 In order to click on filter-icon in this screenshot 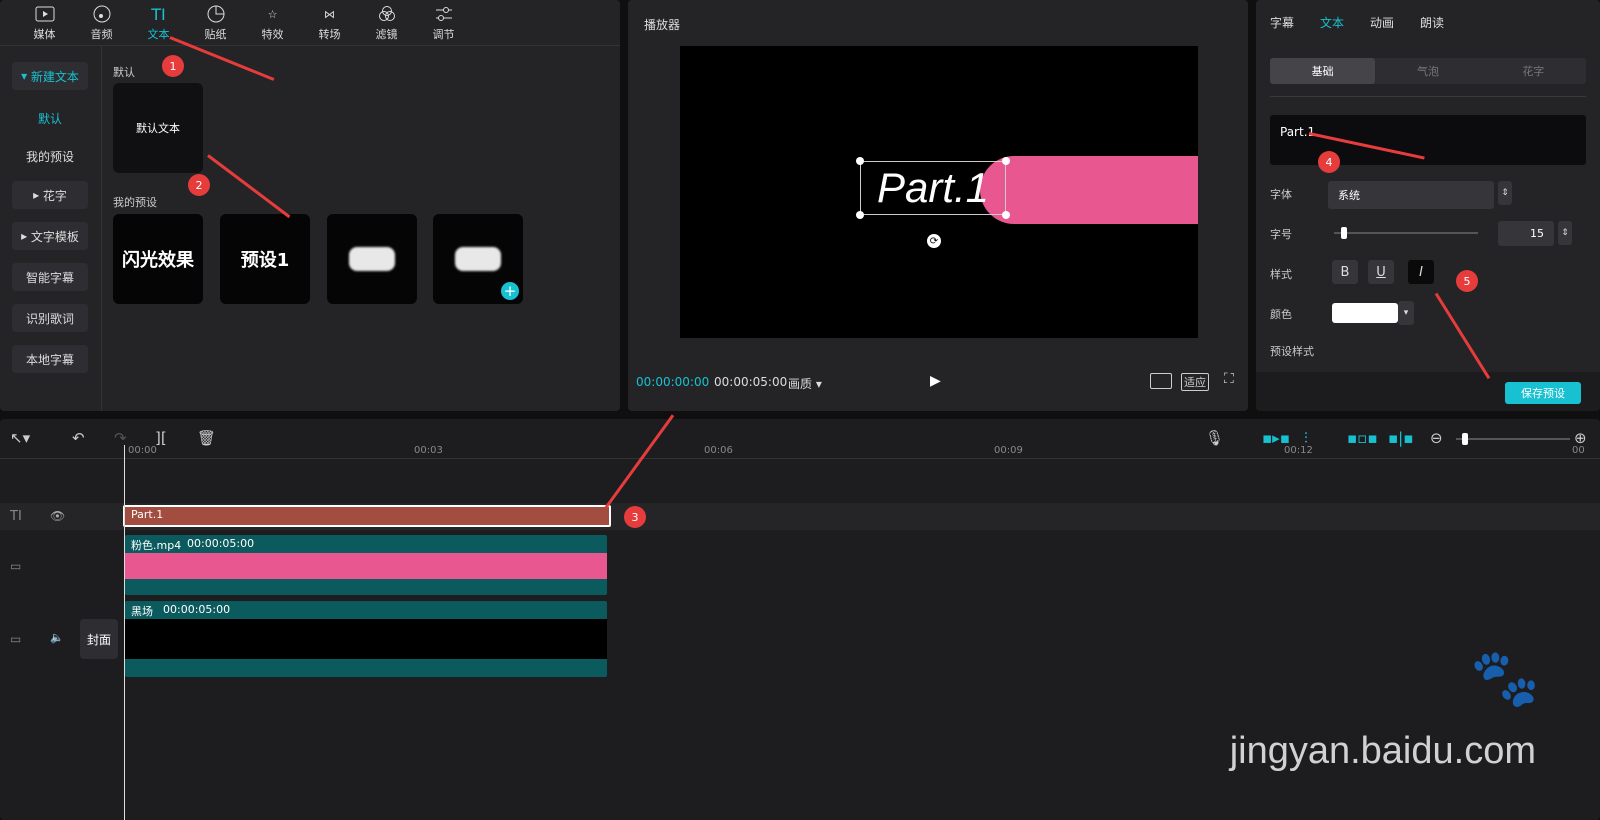, I will do `click(387, 14)`.